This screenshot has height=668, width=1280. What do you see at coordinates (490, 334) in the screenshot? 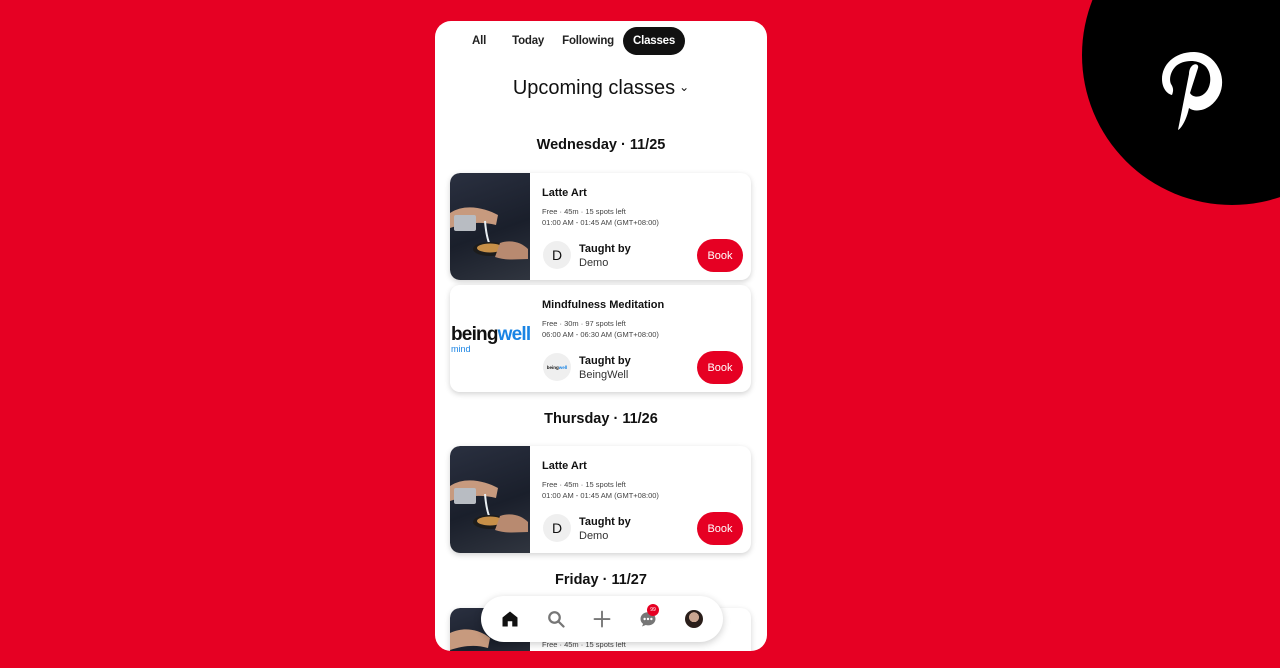
I see `beingwell-logo: beingwell` at bounding box center [490, 334].